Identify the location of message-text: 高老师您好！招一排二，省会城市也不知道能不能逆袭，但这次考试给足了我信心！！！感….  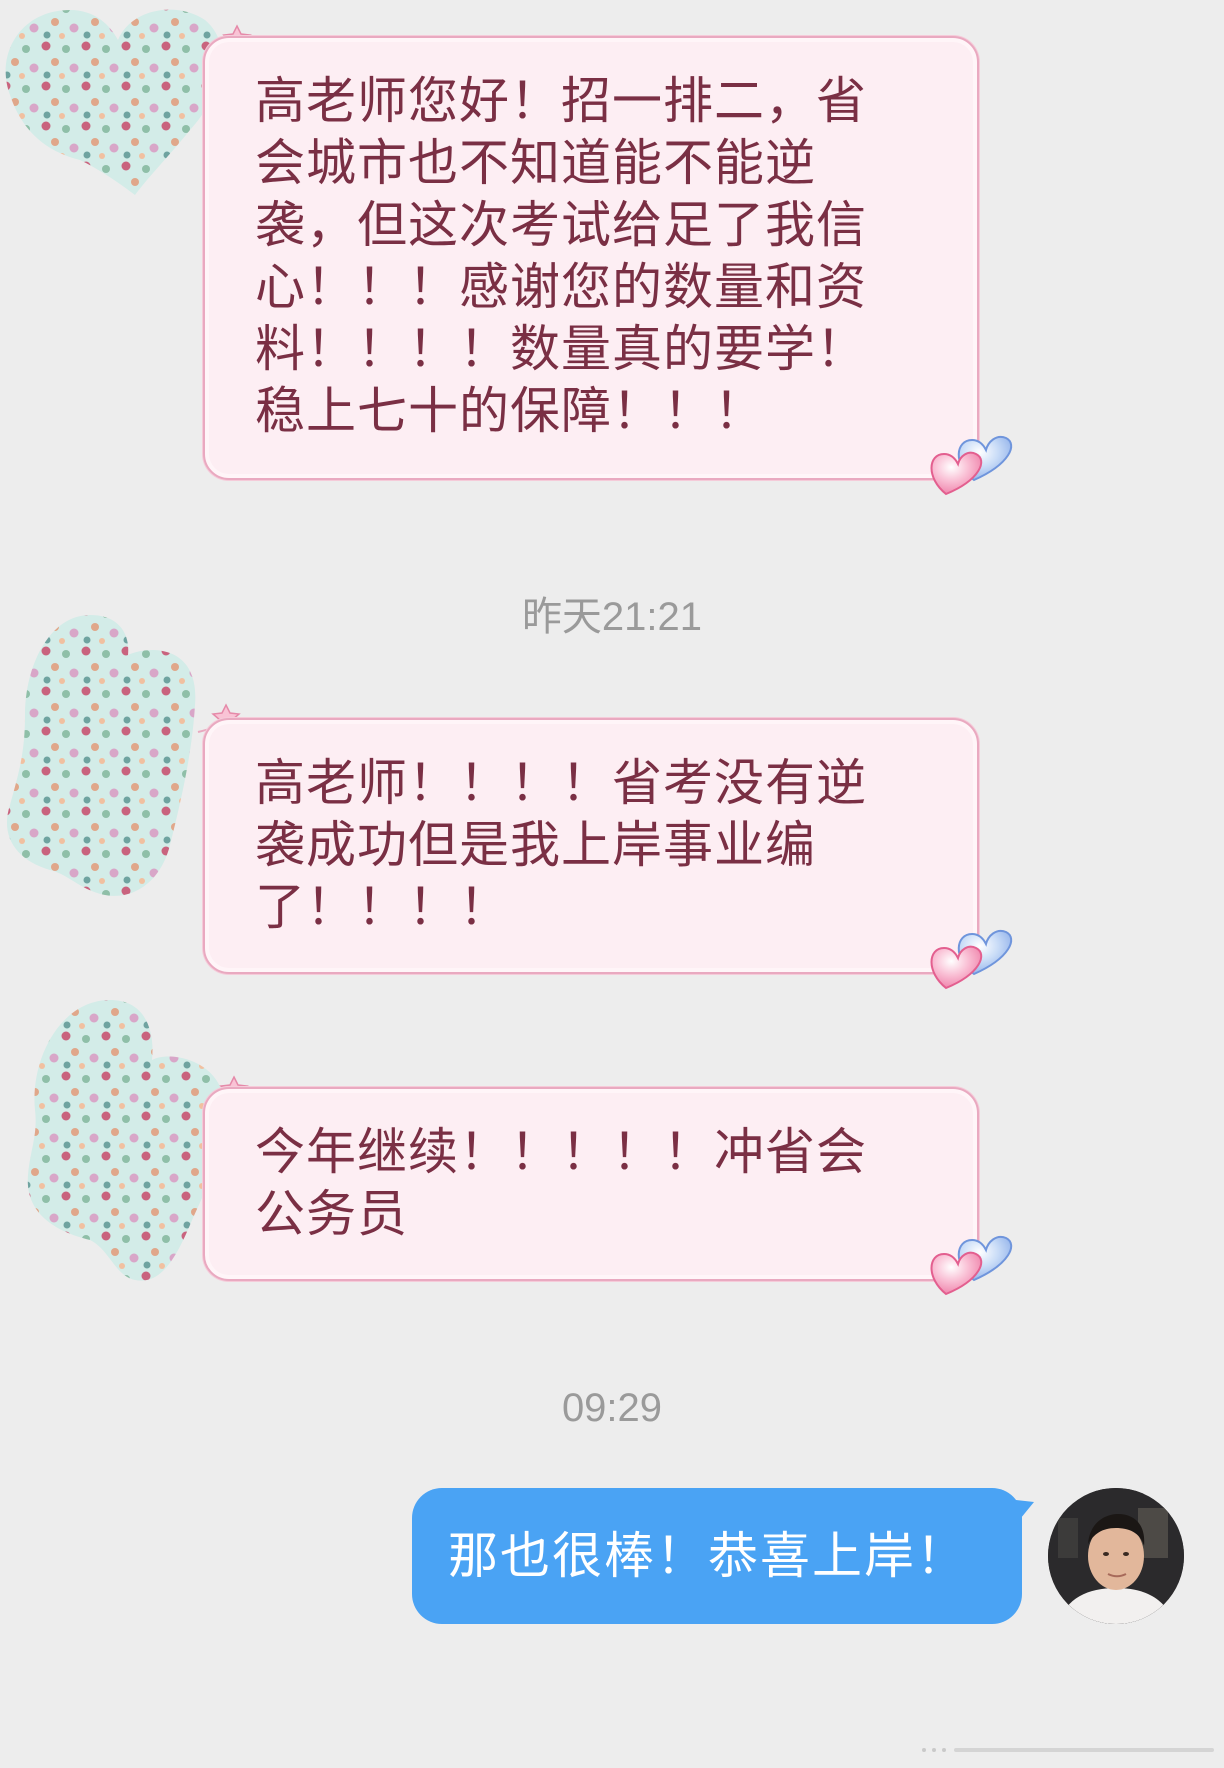
(561, 256).